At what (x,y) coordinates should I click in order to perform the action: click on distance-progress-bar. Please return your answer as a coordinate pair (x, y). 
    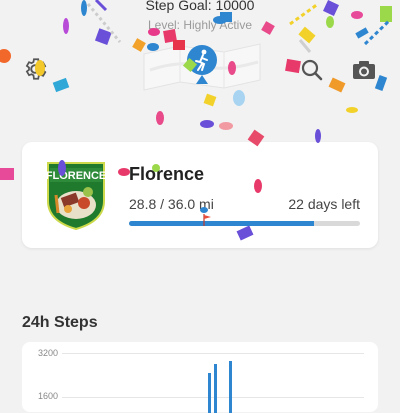
    Looking at the image, I should click on (244, 223).